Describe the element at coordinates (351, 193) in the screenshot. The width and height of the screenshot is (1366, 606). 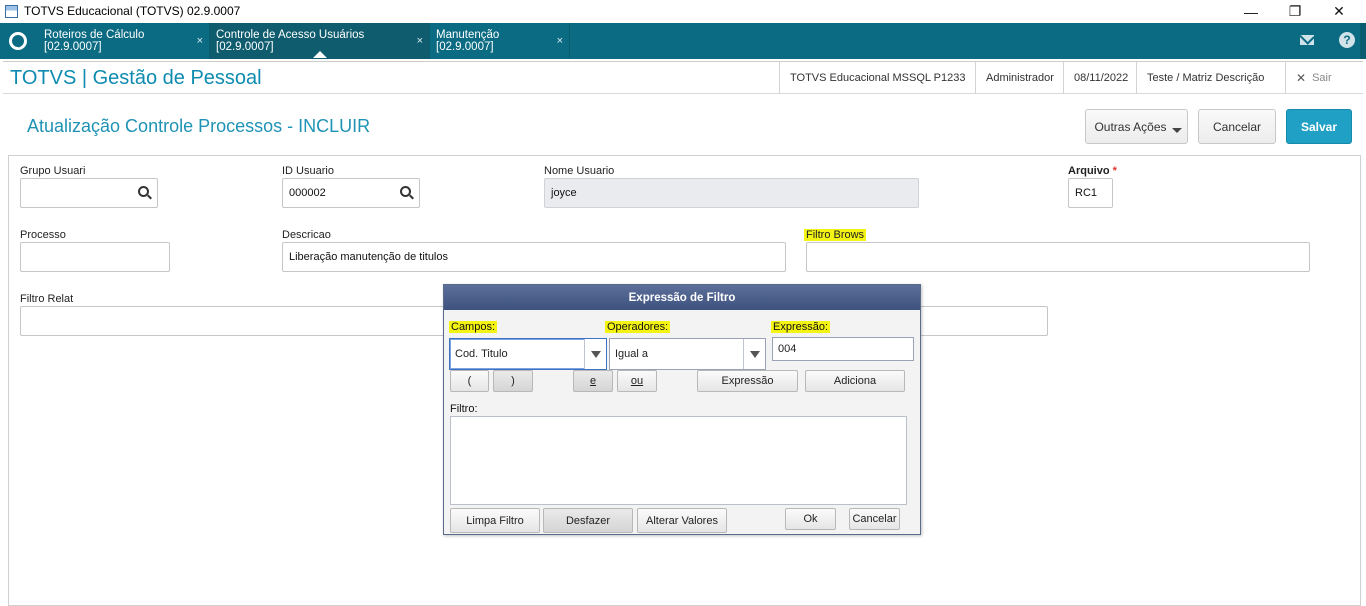
I see `id-usuario-input: 000002` at that location.